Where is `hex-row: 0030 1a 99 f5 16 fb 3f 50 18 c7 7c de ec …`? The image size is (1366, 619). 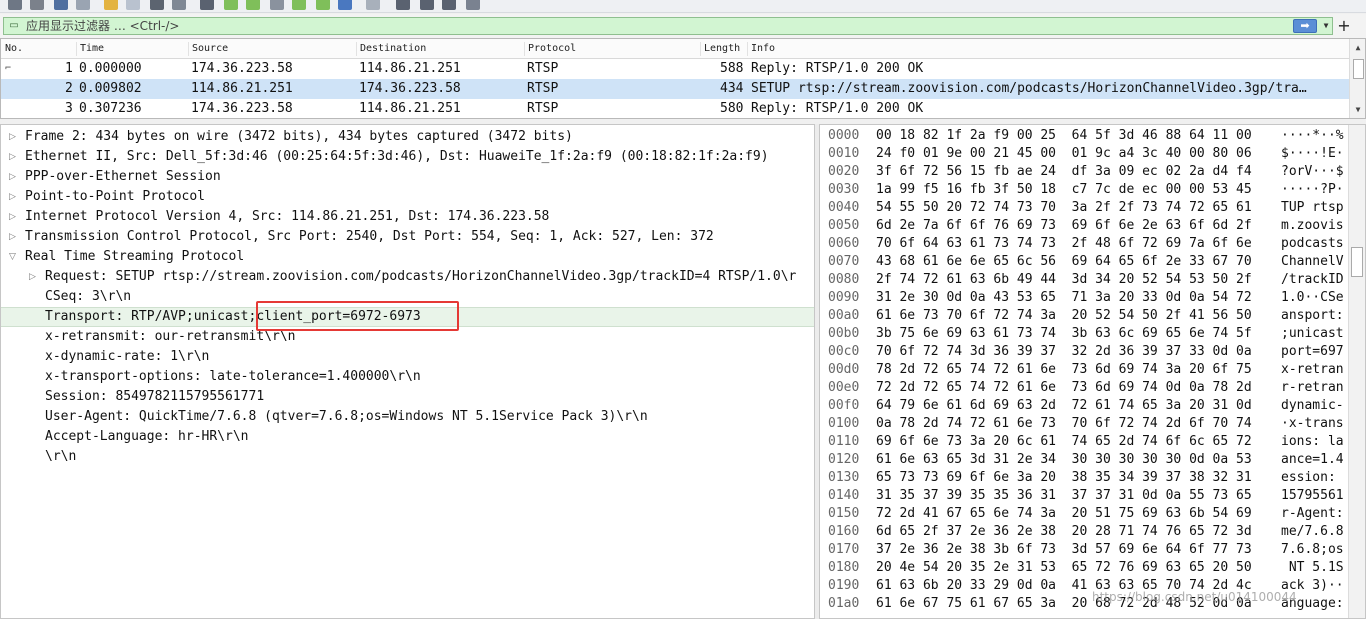
hex-row: 0030 1a 99 f5 16 fb 3f 50 18 c7 7c de ec … is located at coordinates (1084, 190).